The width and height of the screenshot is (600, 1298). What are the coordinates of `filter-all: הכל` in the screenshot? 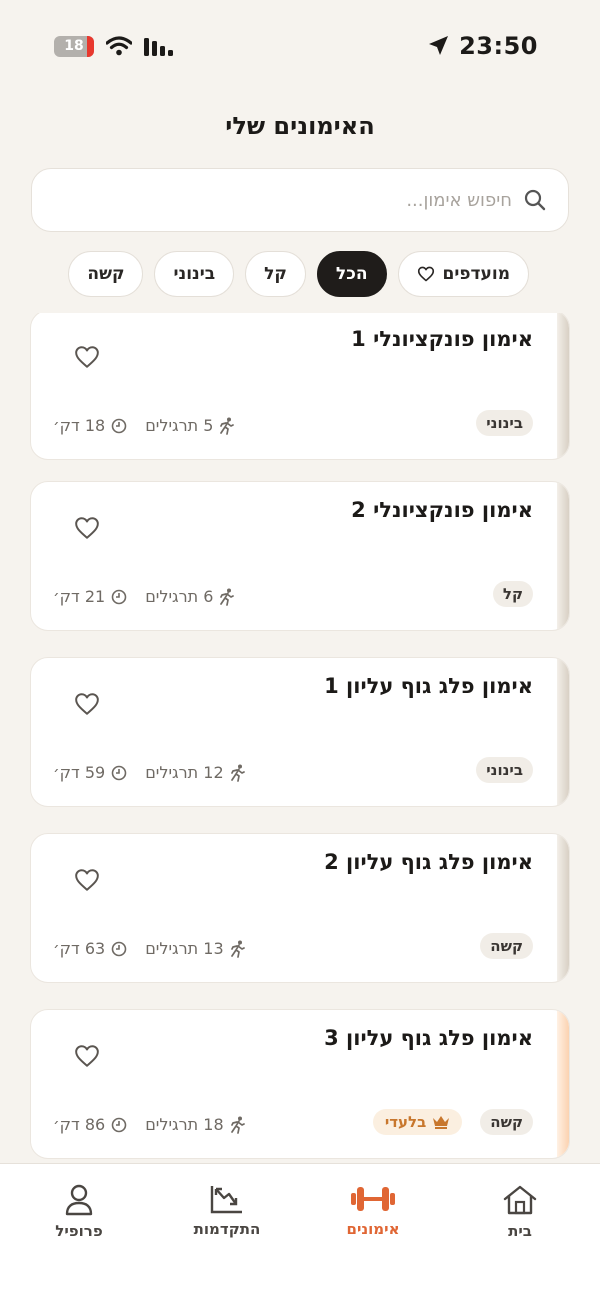 It's located at (351, 274).